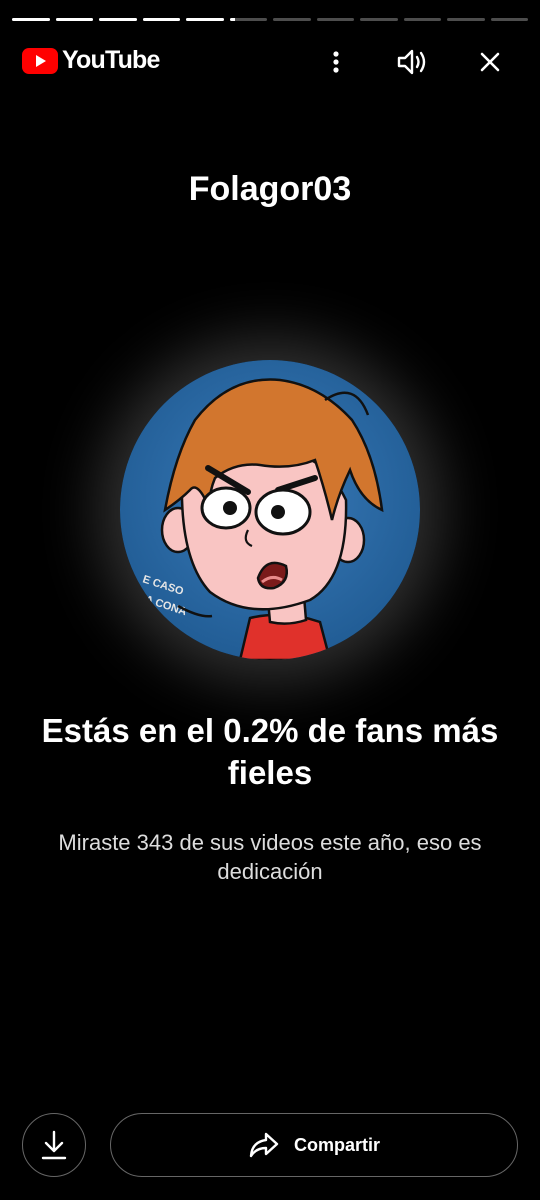 This screenshot has height=1200, width=540. I want to click on play-icon, so click(40, 60).